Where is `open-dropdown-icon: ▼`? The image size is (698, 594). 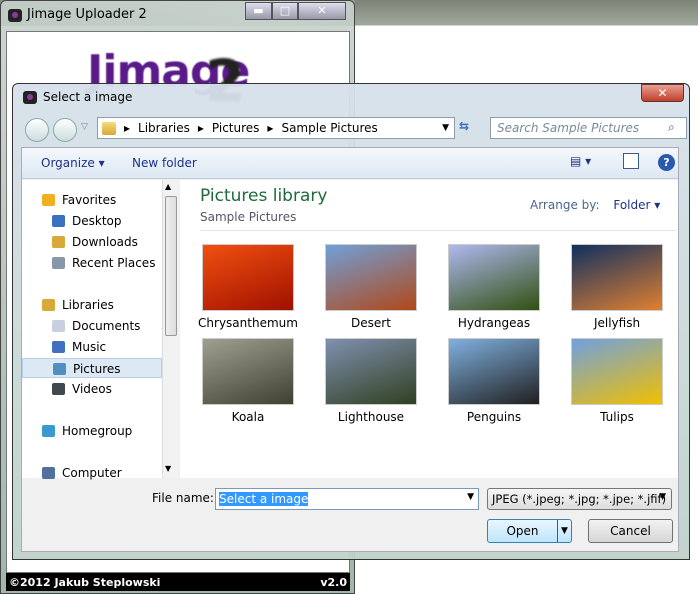 open-dropdown-icon: ▼ is located at coordinates (564, 531).